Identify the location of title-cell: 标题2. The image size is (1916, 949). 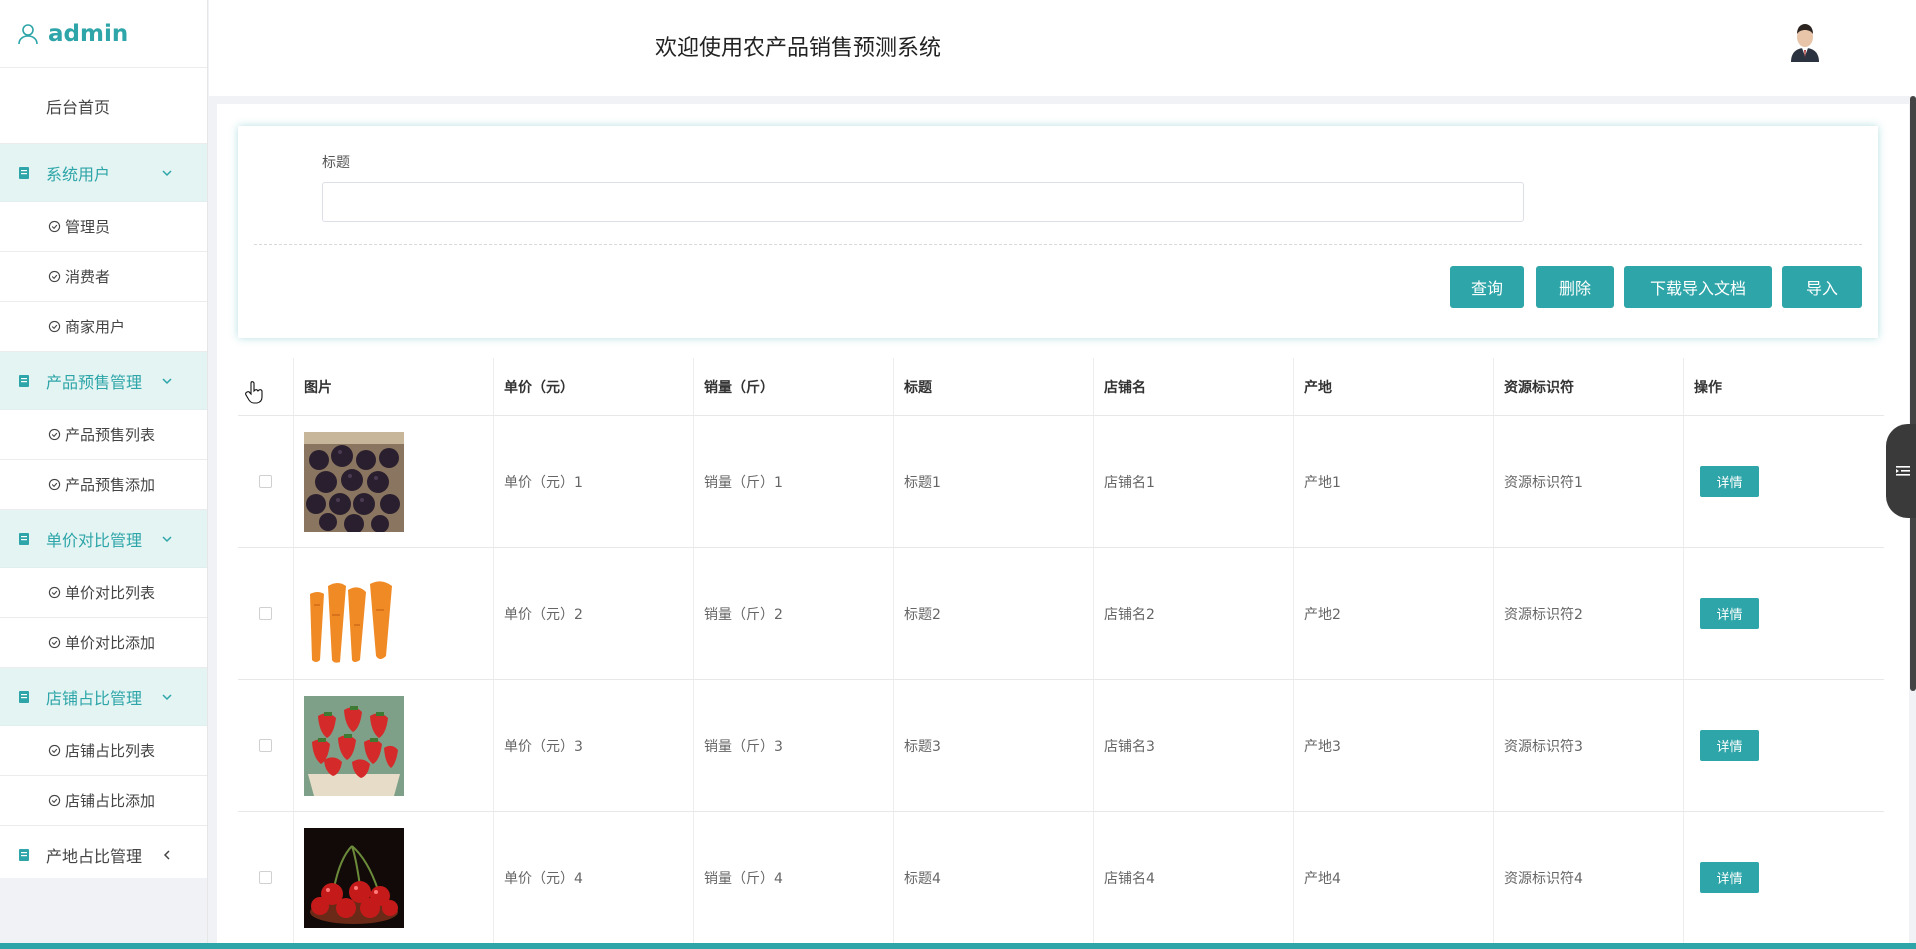
(994, 613).